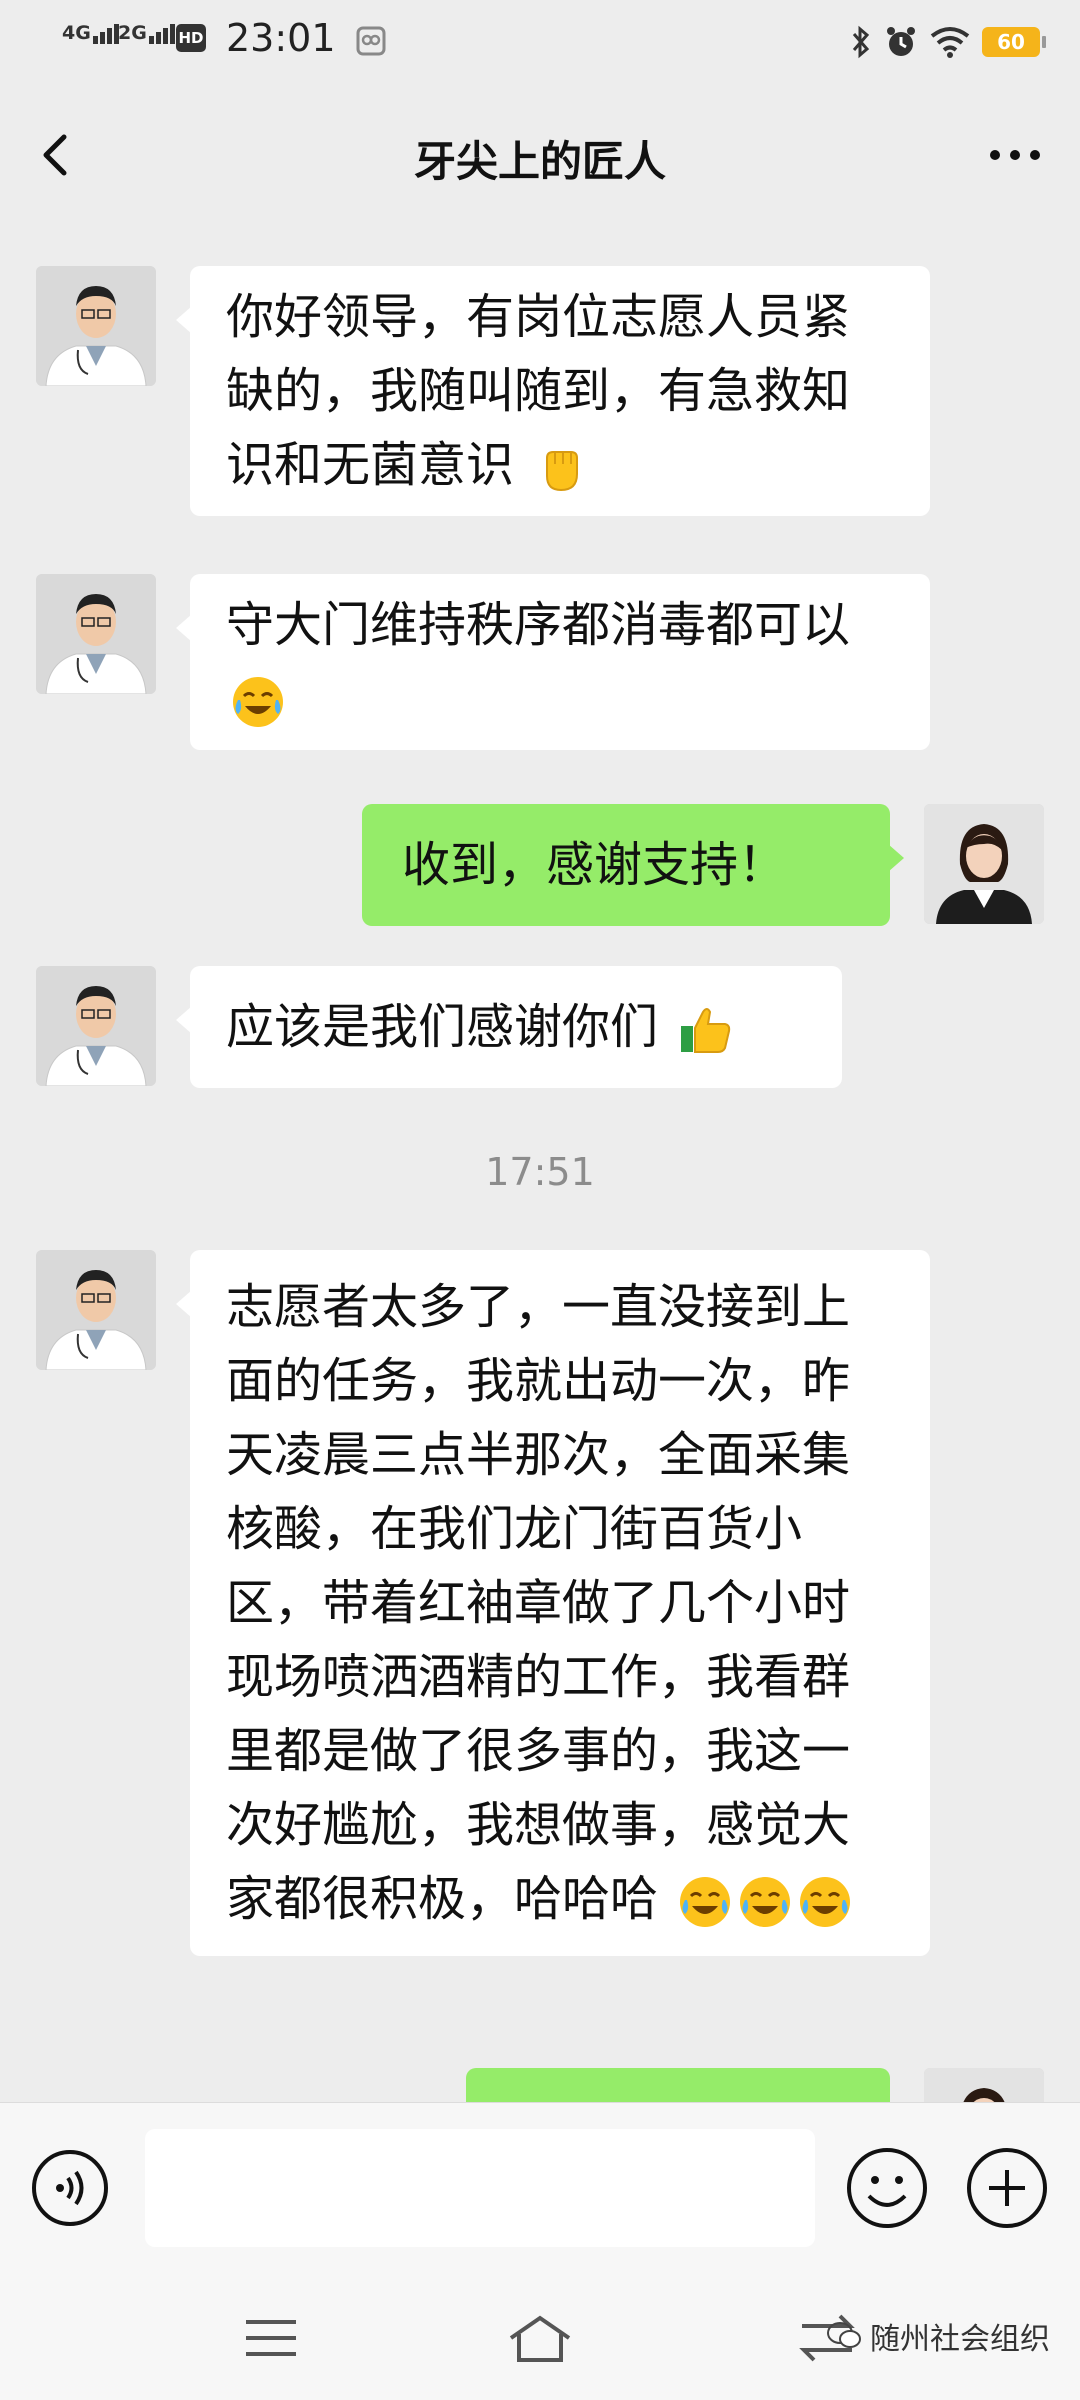 This screenshot has width=1080, height=2400. I want to click on message-input, so click(480, 2188).